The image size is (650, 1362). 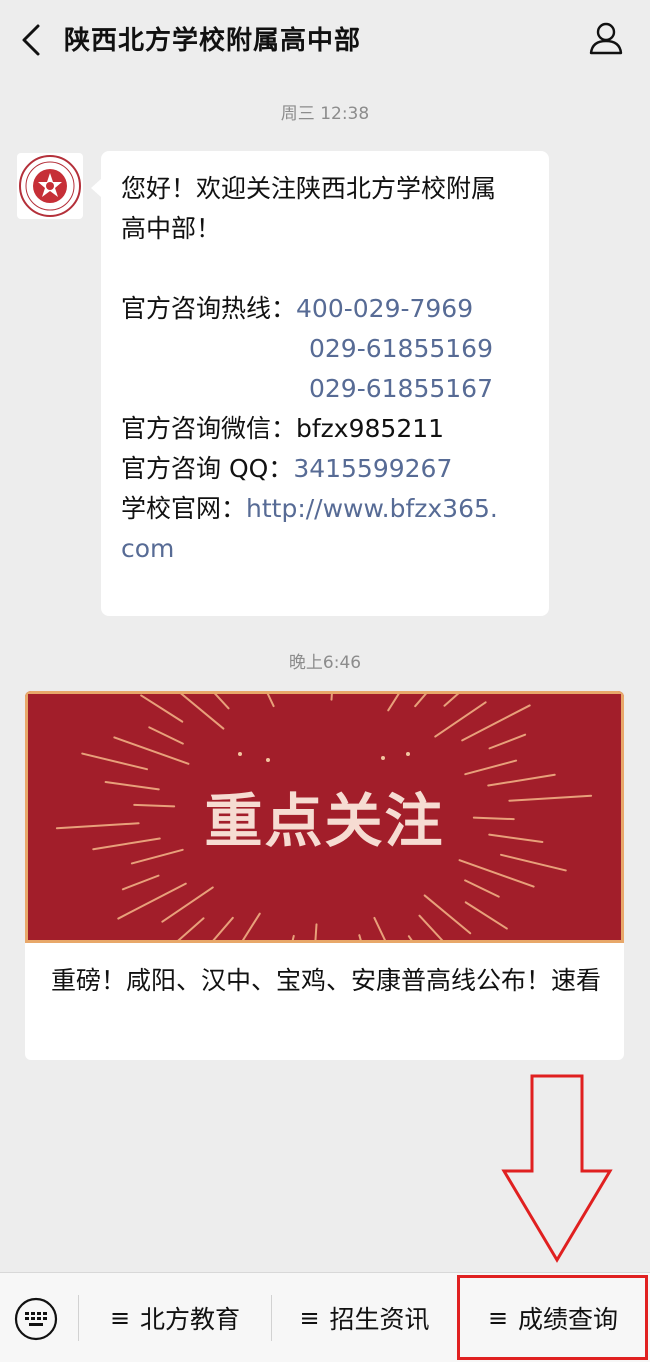 I want to click on hotline-label: 官方咨询热线：, so click(x=209, y=308).